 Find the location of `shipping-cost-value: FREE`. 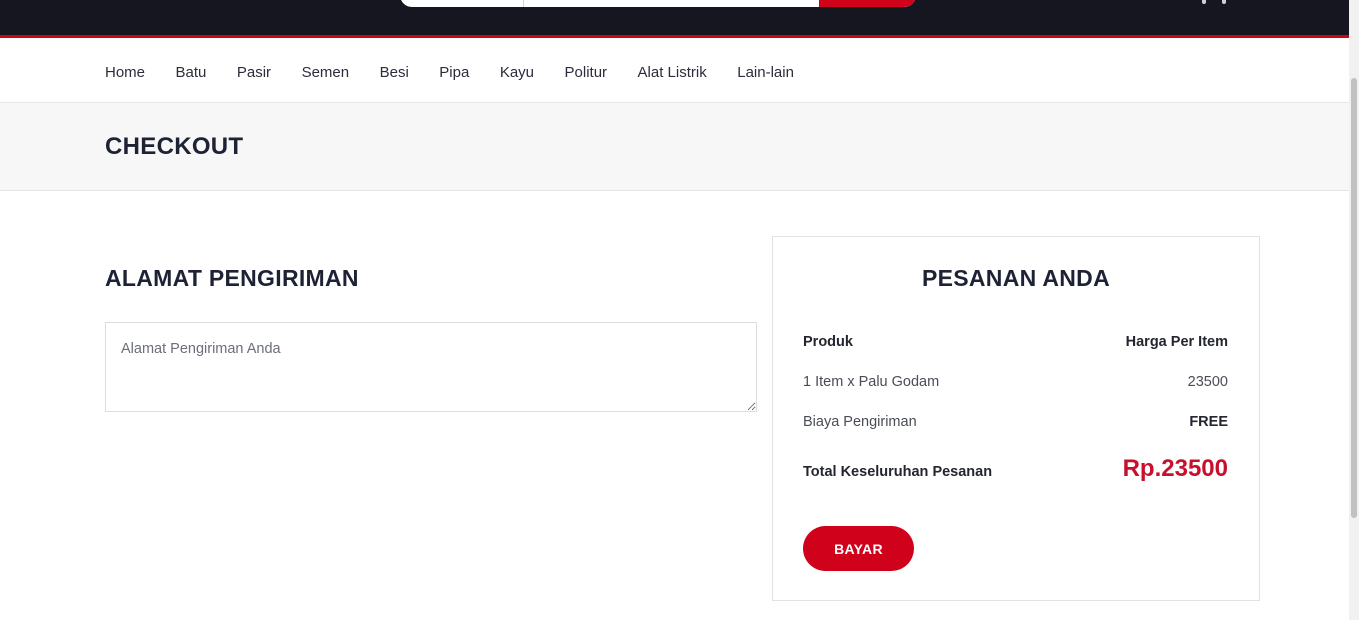

shipping-cost-value: FREE is located at coordinates (1208, 422).